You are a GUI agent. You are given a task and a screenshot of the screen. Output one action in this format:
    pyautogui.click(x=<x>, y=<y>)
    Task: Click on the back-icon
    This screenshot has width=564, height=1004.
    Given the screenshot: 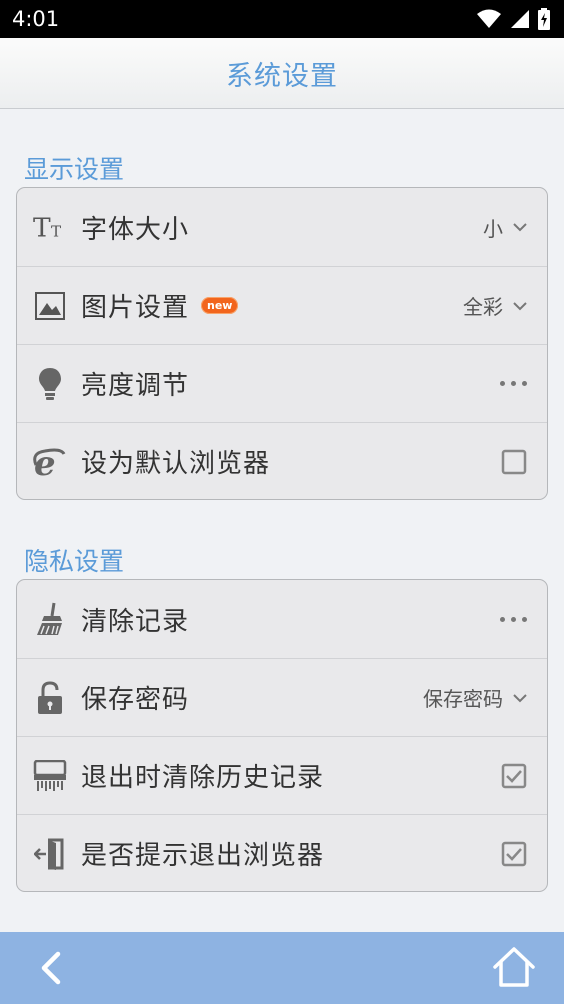 What is the action you would take?
    pyautogui.click(x=51, y=968)
    